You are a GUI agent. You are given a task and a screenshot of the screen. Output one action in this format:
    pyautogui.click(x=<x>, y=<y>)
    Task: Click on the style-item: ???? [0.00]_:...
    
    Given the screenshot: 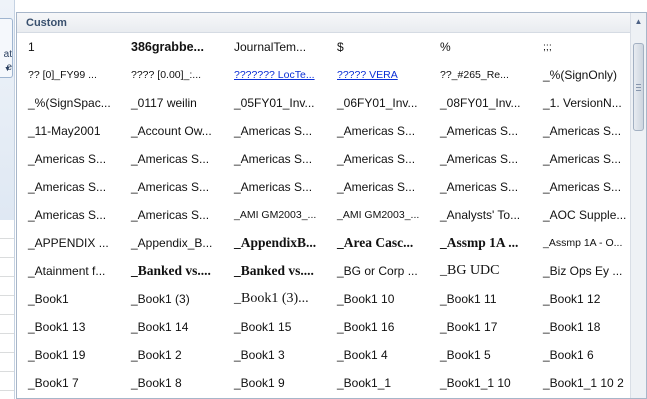 What is the action you would take?
    pyautogui.click(x=171, y=75)
    